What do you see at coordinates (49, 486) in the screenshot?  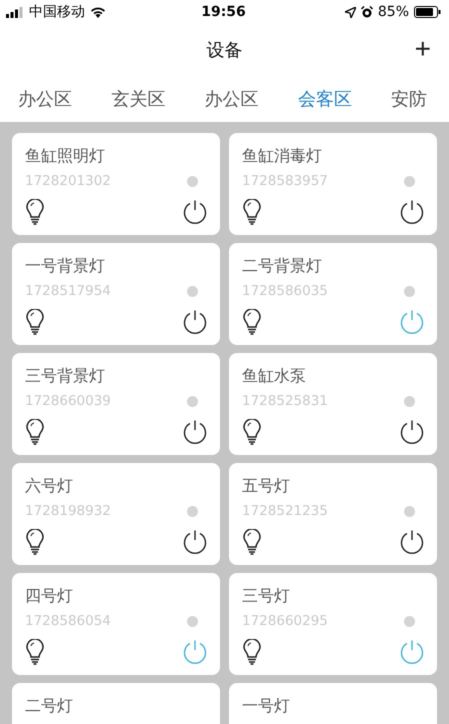 I see `device-name: 六号灯` at bounding box center [49, 486].